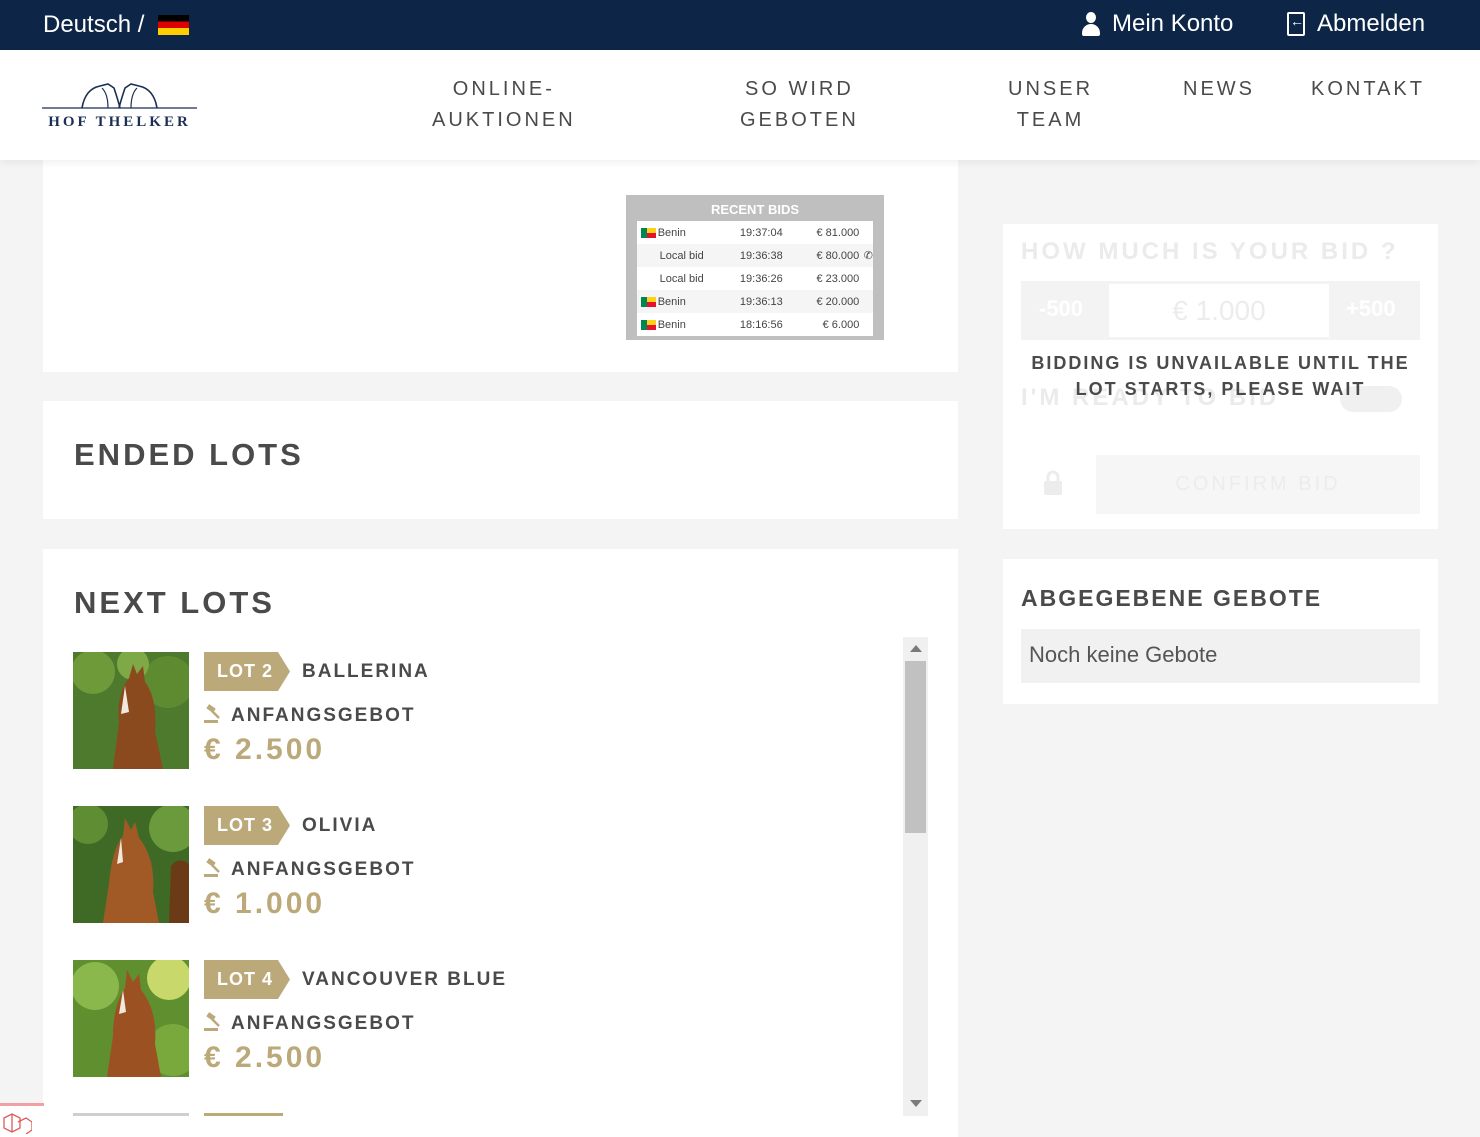  I want to click on horse-heads-logo-icon, so click(119, 96).